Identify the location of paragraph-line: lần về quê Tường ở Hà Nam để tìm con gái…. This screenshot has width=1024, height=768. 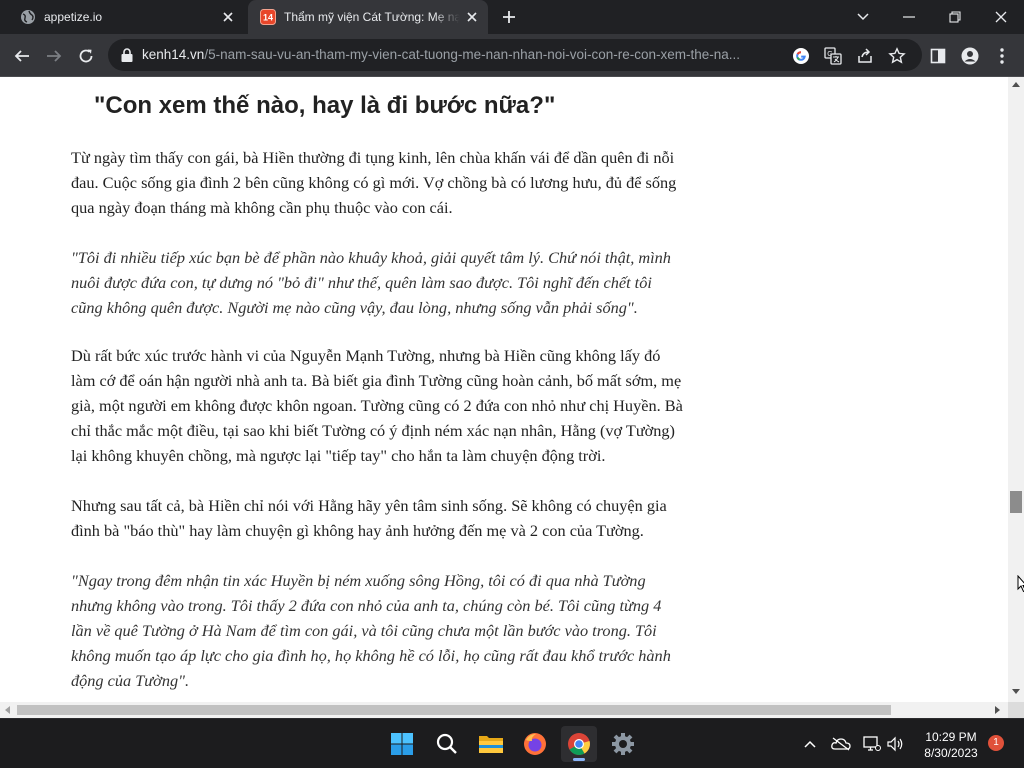
(364, 630).